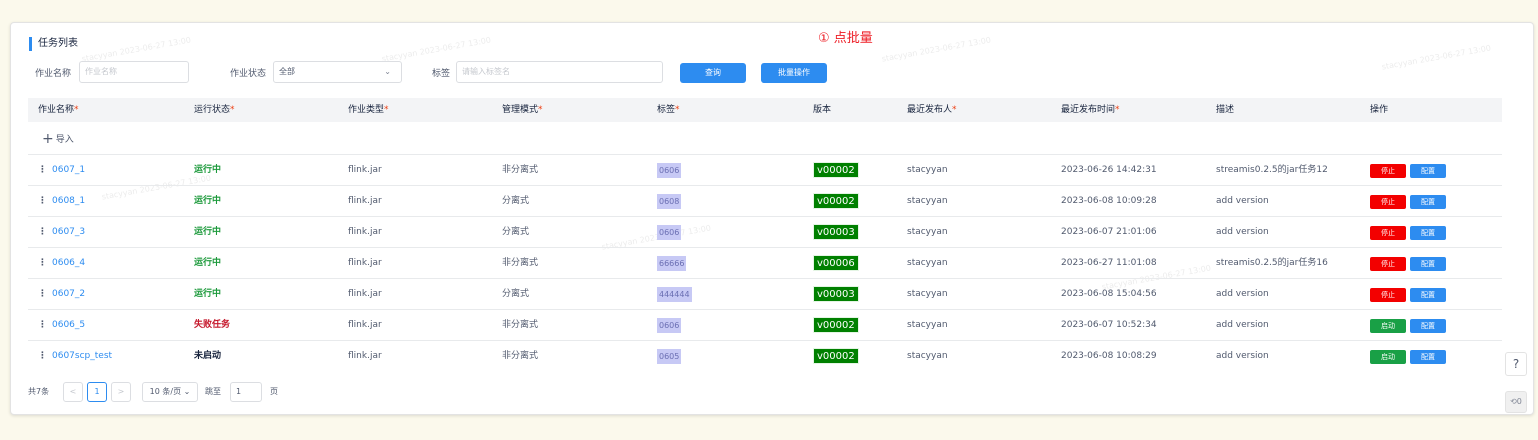  Describe the element at coordinates (822, 110) in the screenshot. I see `col-version: 版本` at that location.